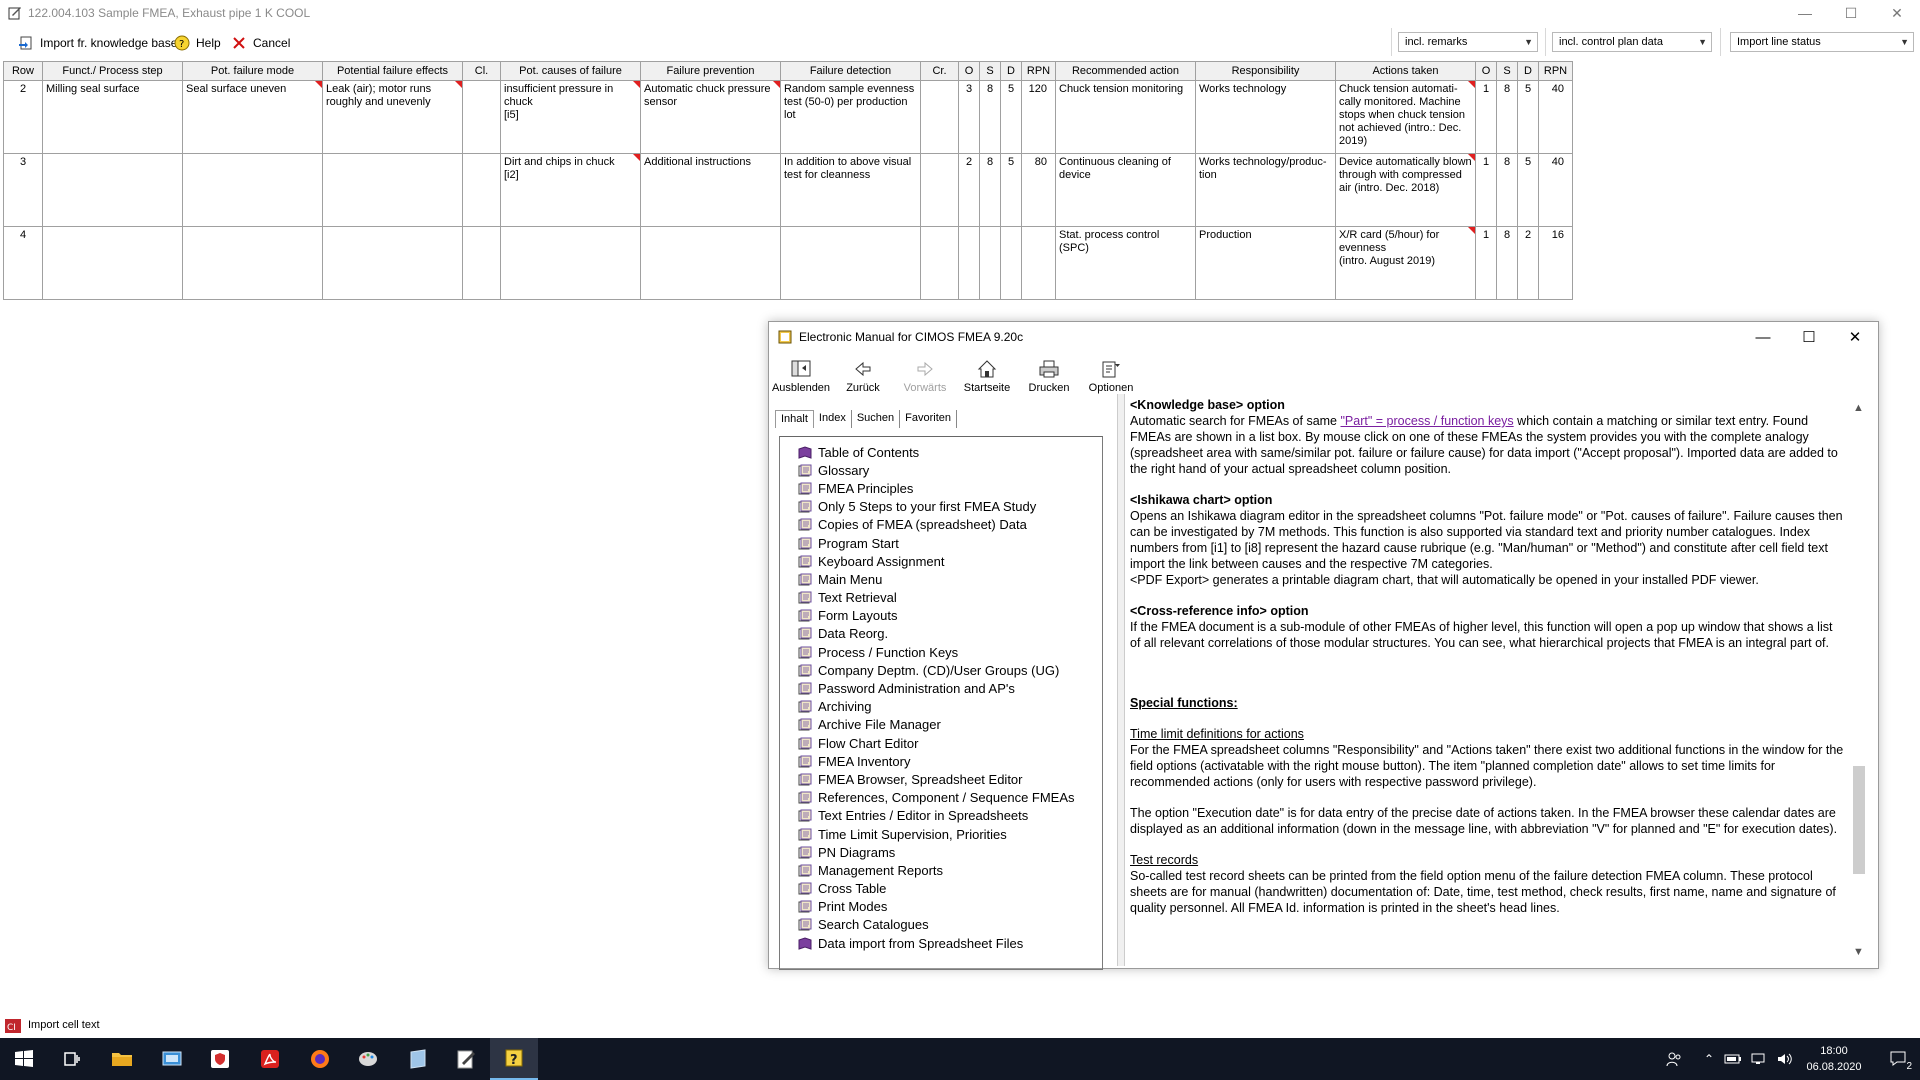  I want to click on toc-item: Main Menu, so click(950, 579).